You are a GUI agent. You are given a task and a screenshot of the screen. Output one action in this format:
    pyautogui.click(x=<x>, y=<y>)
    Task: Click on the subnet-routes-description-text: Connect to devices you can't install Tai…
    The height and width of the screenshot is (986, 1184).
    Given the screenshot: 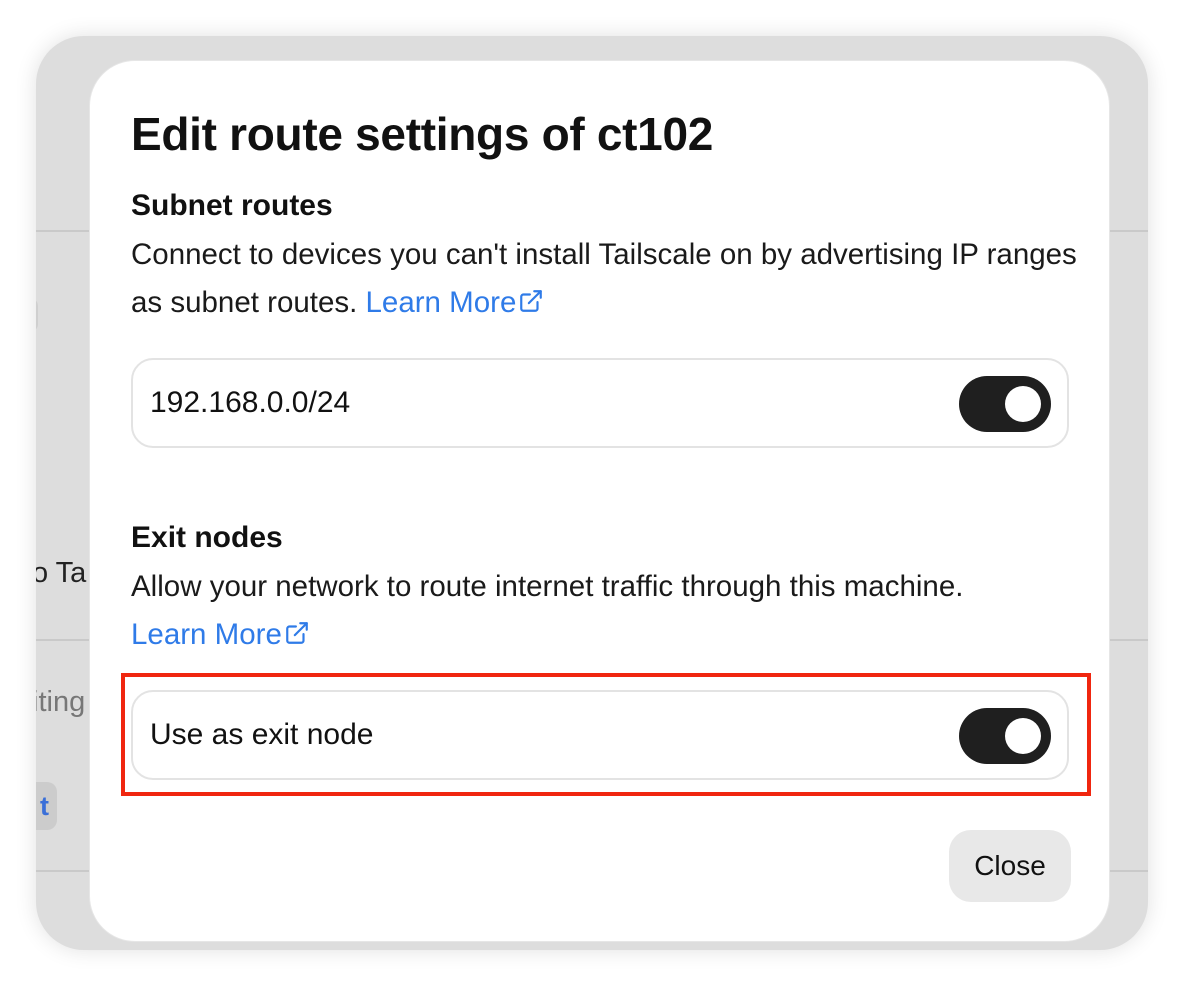 What is the action you would take?
    pyautogui.click(x=604, y=278)
    